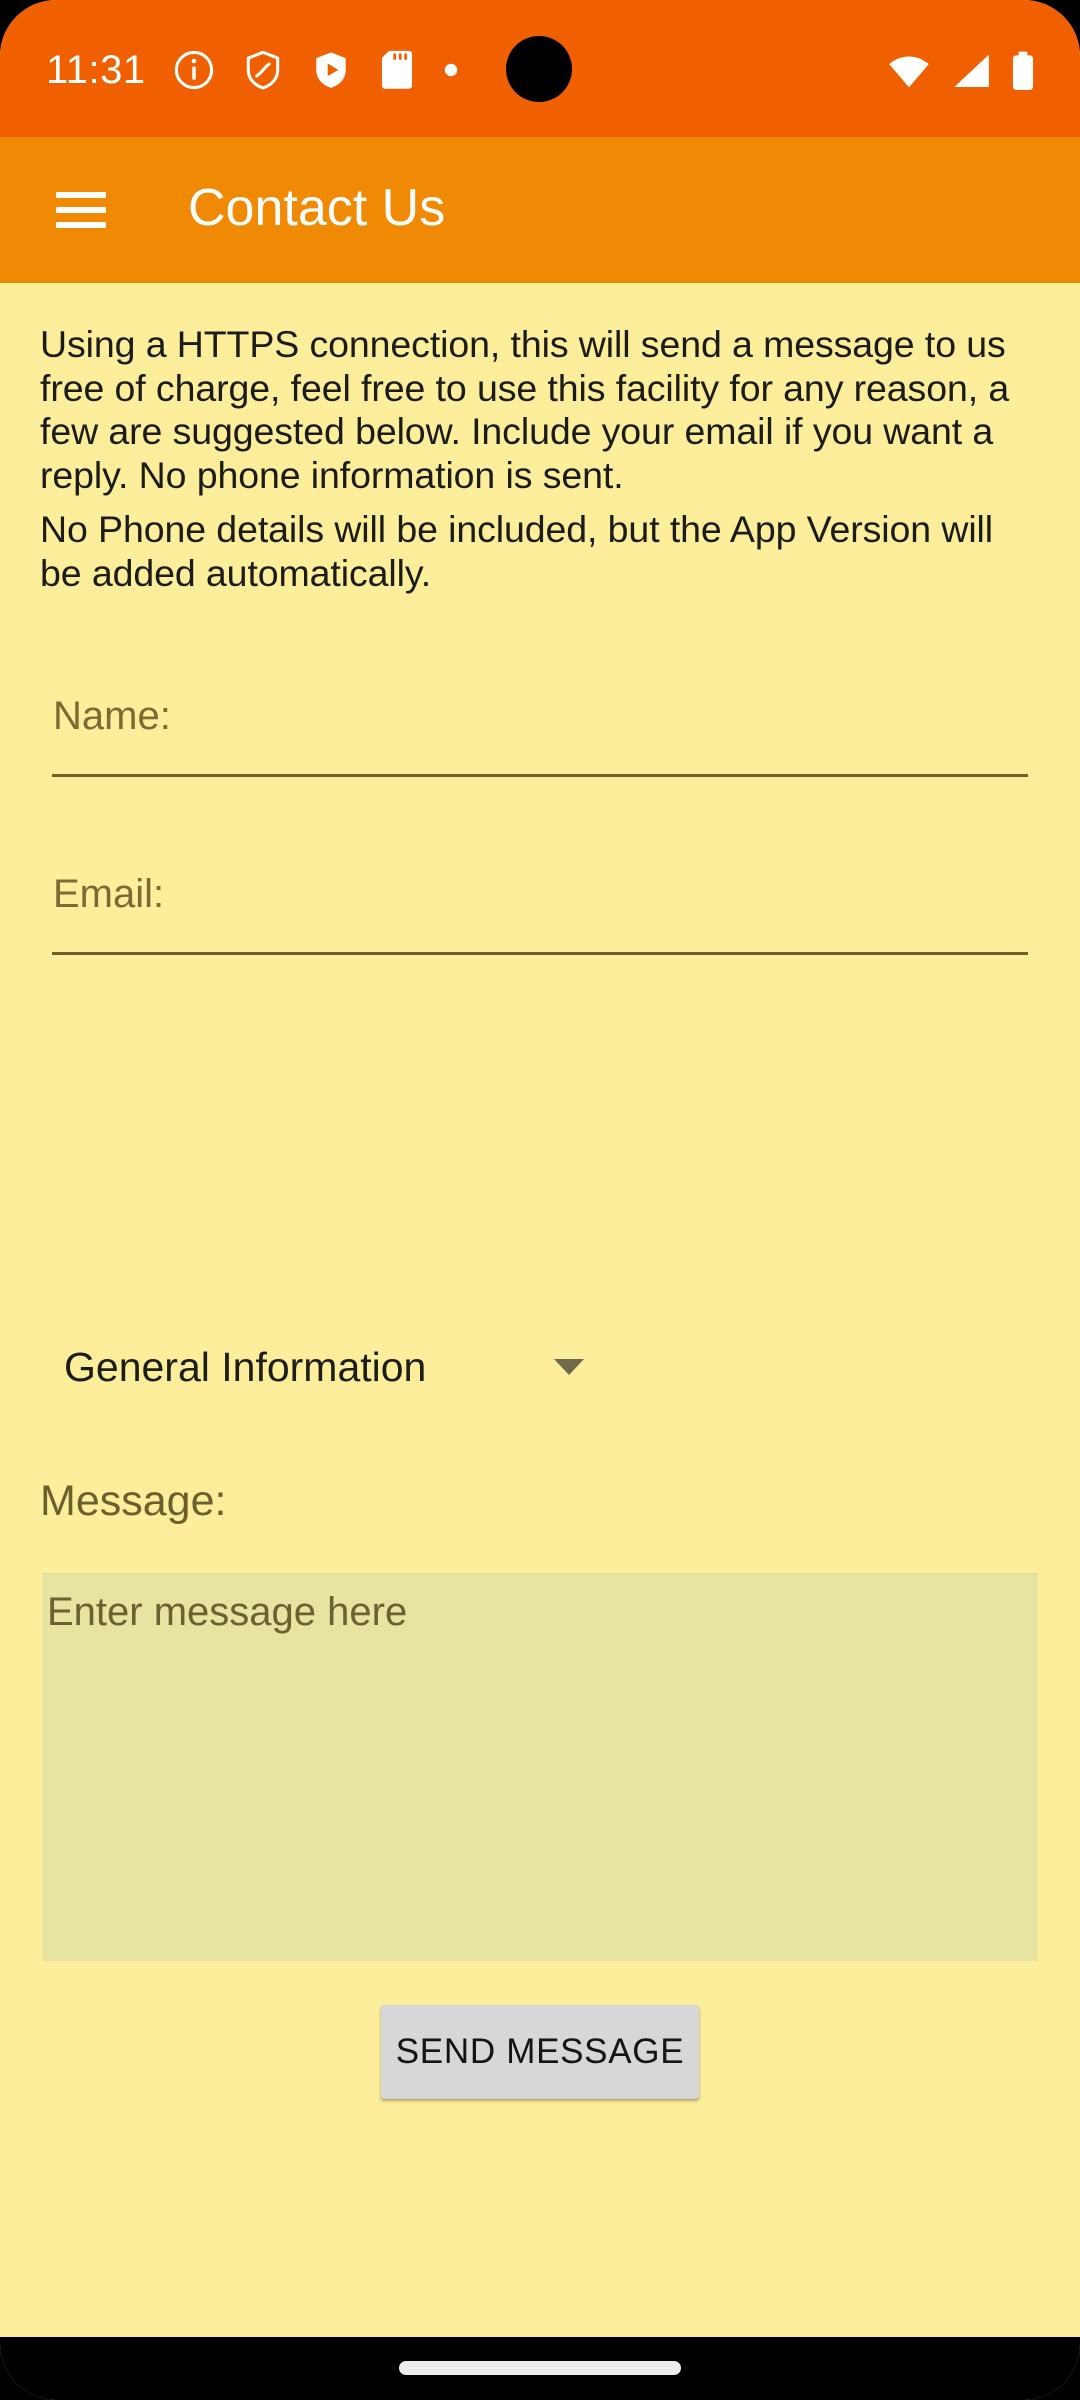 The image size is (1080, 2400). Describe the element at coordinates (539, 69) in the screenshot. I see `camera-punch-hole` at that location.